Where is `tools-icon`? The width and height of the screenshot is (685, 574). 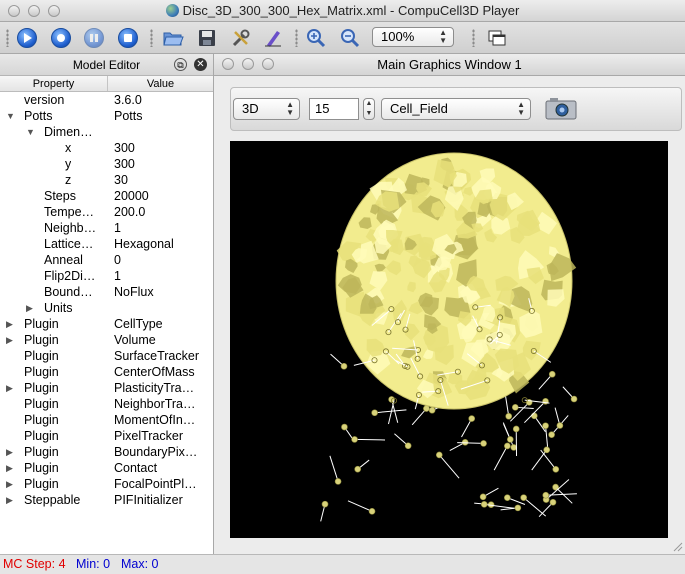
tools-icon is located at coordinates (241, 38).